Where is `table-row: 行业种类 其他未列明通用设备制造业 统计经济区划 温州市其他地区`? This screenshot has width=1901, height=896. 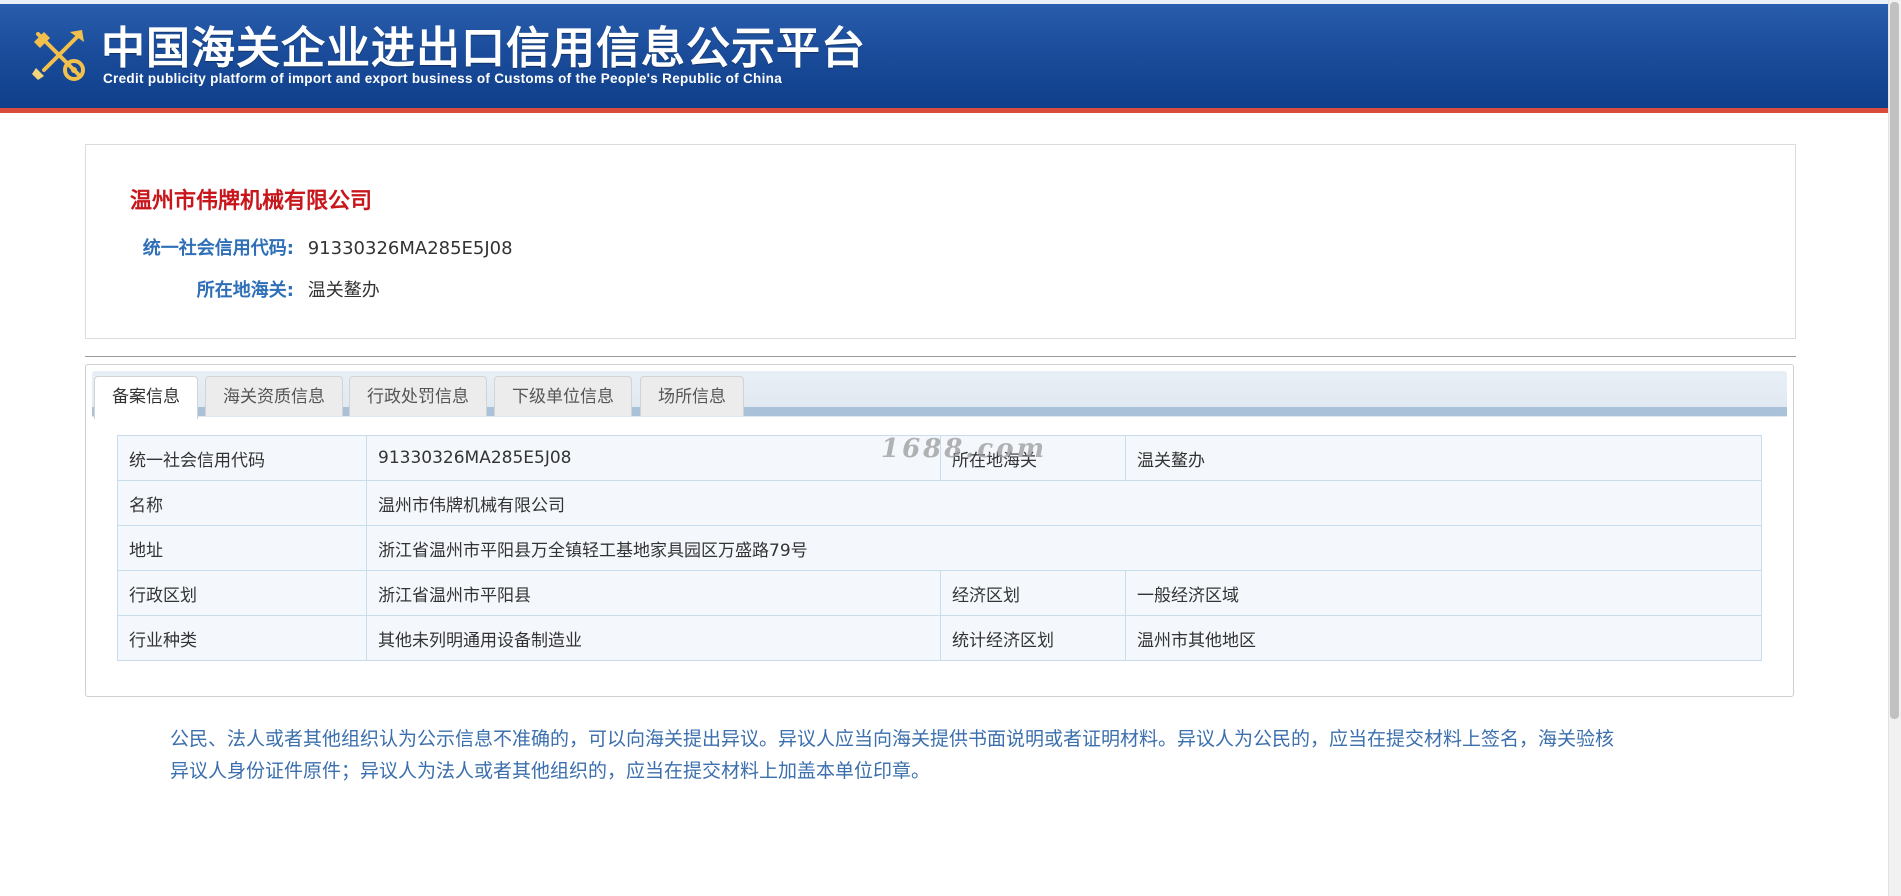 table-row: 行业种类 其他未列明通用设备制造业 统计经济区划 温州市其他地区 is located at coordinates (939, 638).